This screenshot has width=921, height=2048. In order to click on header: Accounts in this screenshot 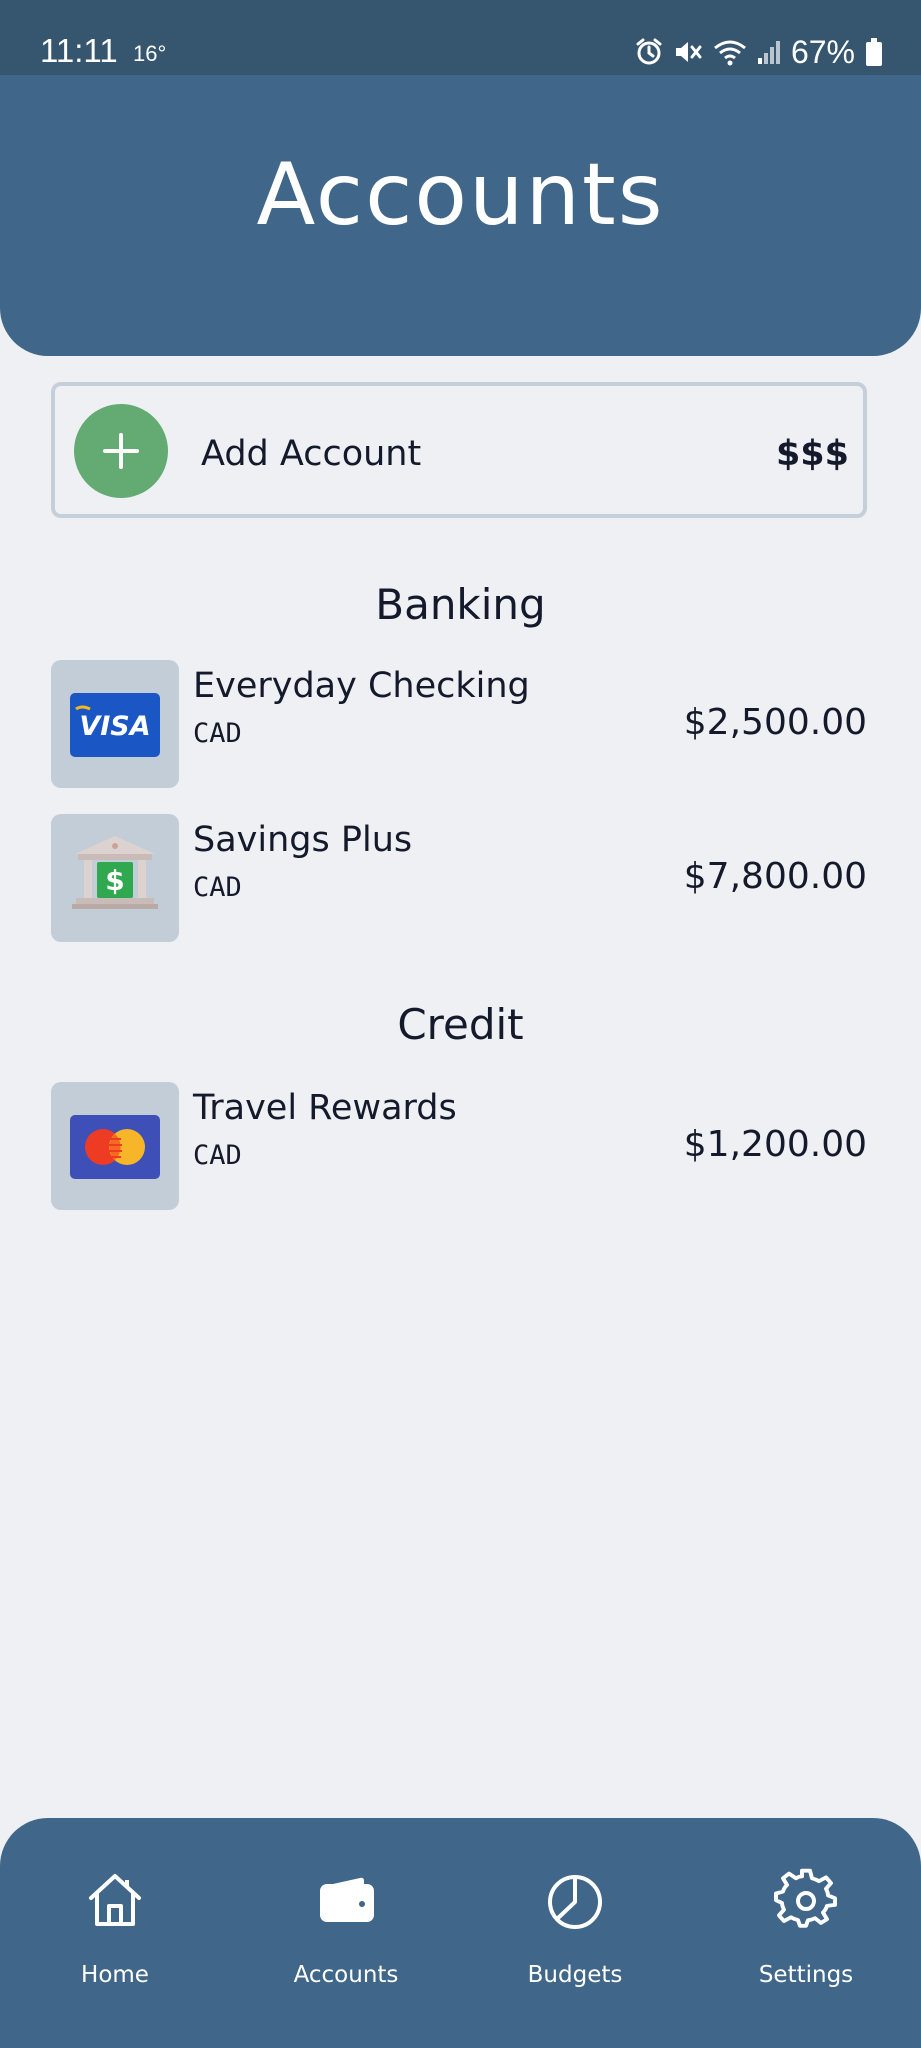, I will do `click(460, 215)`.